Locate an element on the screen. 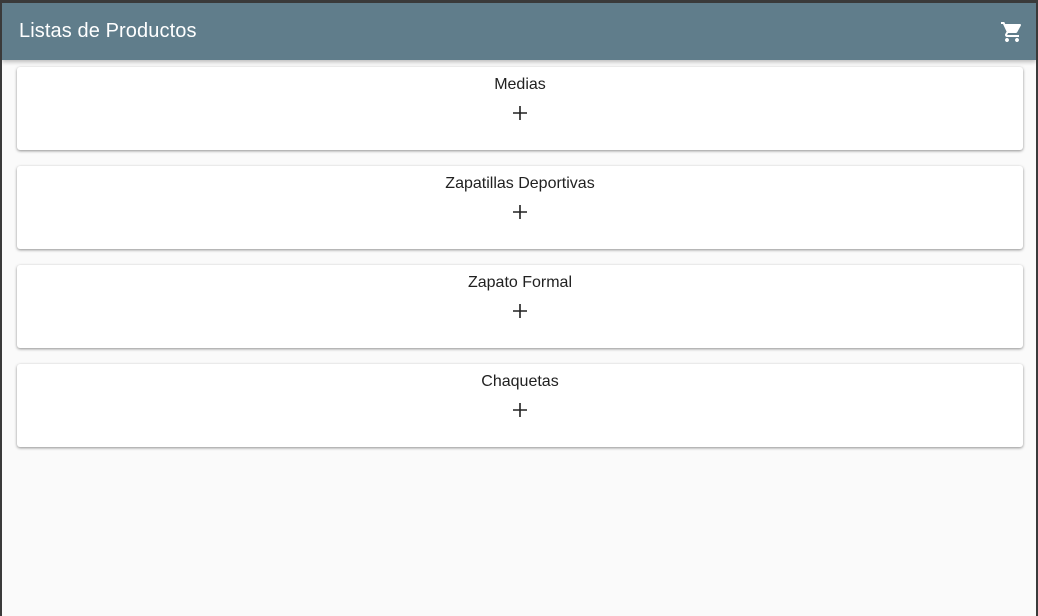  cart-button is located at coordinates (1012, 32).